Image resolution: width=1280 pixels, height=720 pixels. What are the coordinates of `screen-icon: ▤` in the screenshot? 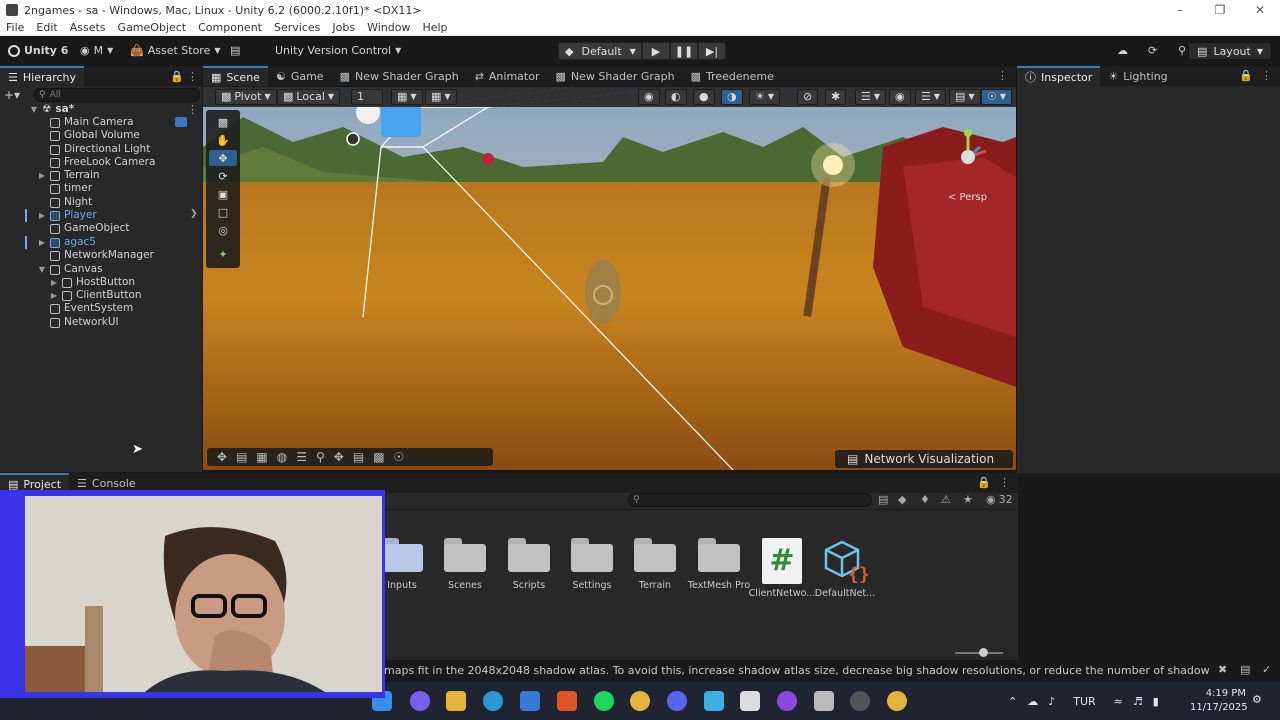 It's located at (358, 457).